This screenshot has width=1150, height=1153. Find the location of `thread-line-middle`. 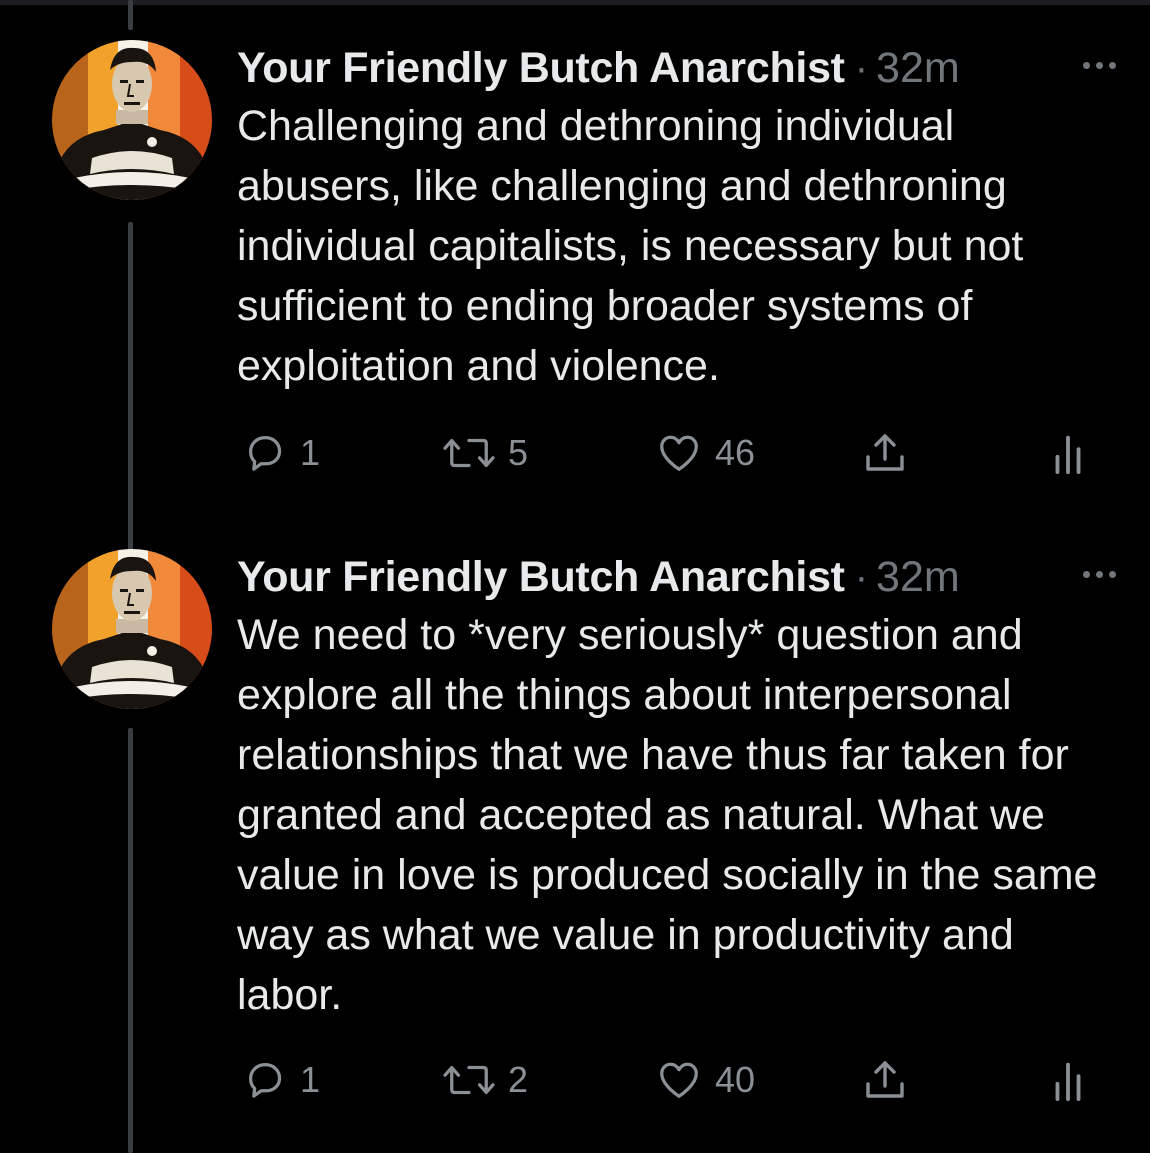

thread-line-middle is located at coordinates (130, 387).